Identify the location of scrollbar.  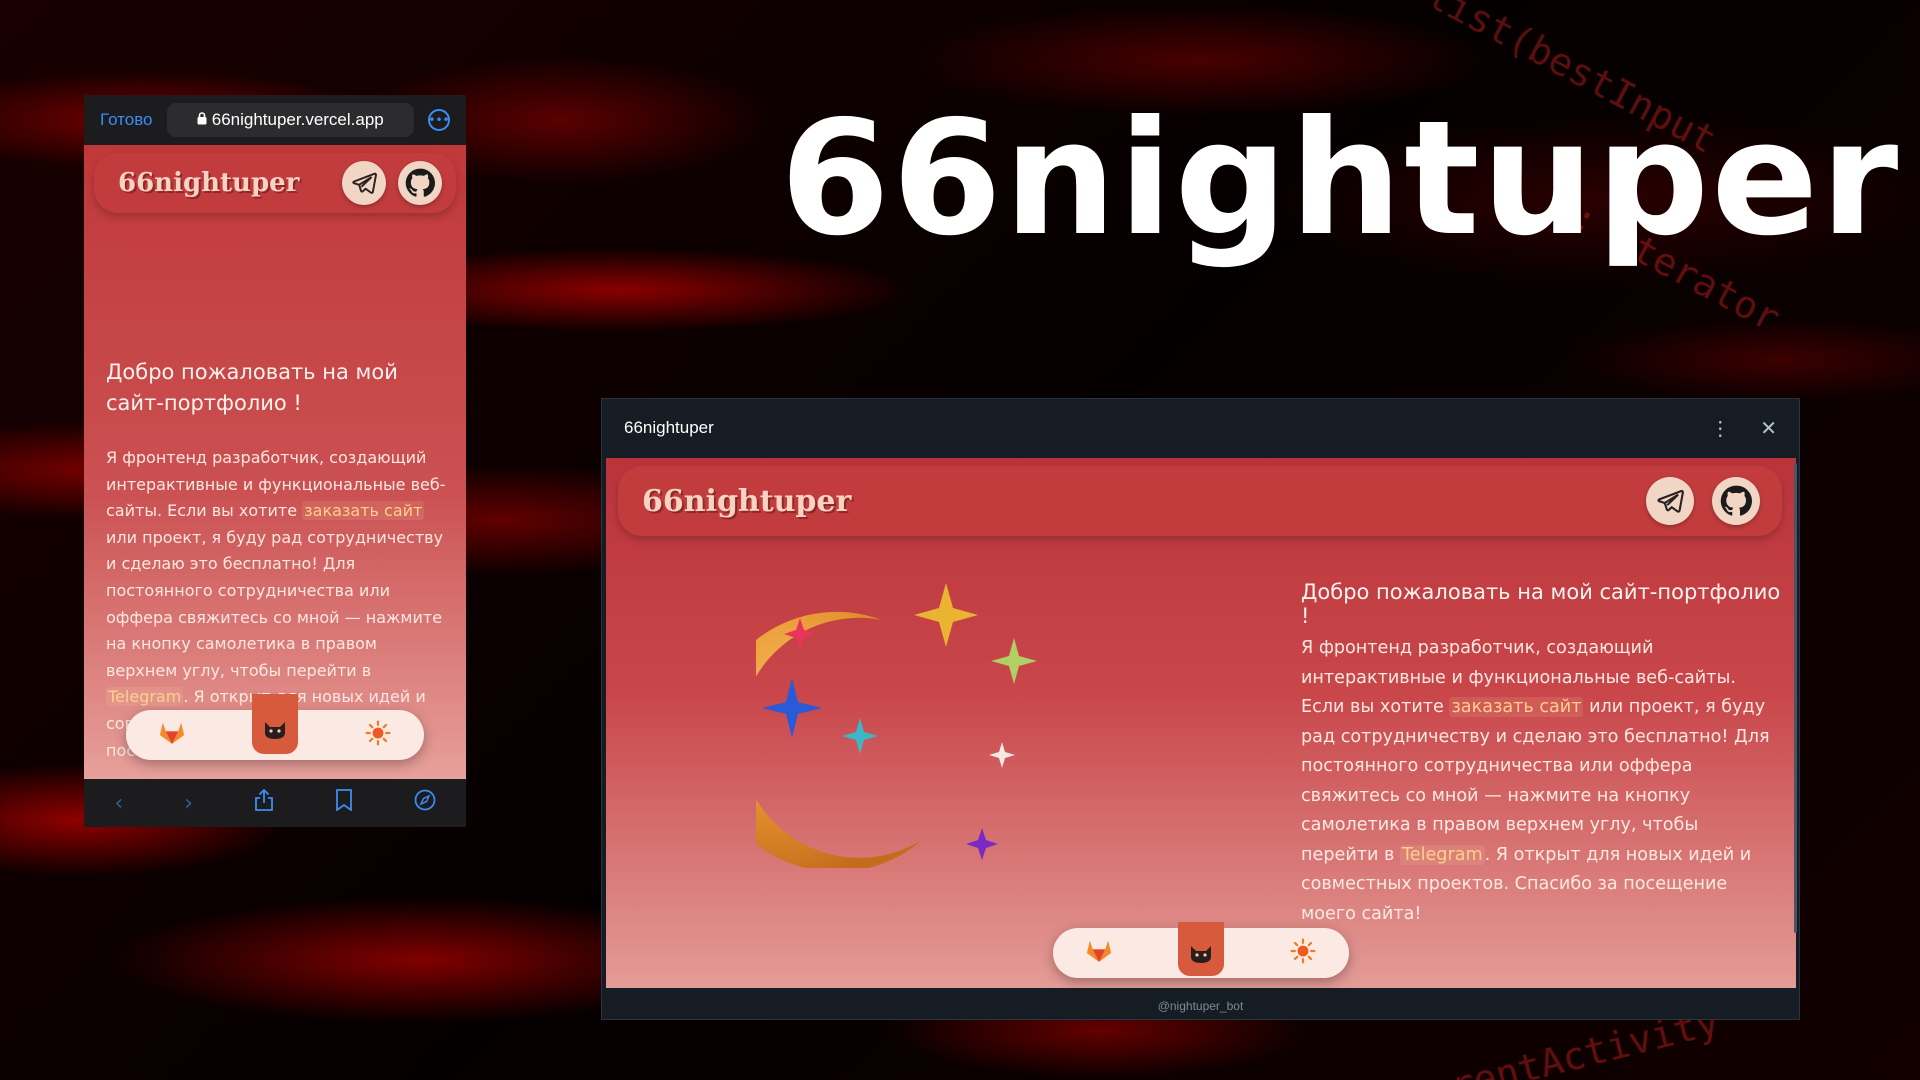
(1795, 698).